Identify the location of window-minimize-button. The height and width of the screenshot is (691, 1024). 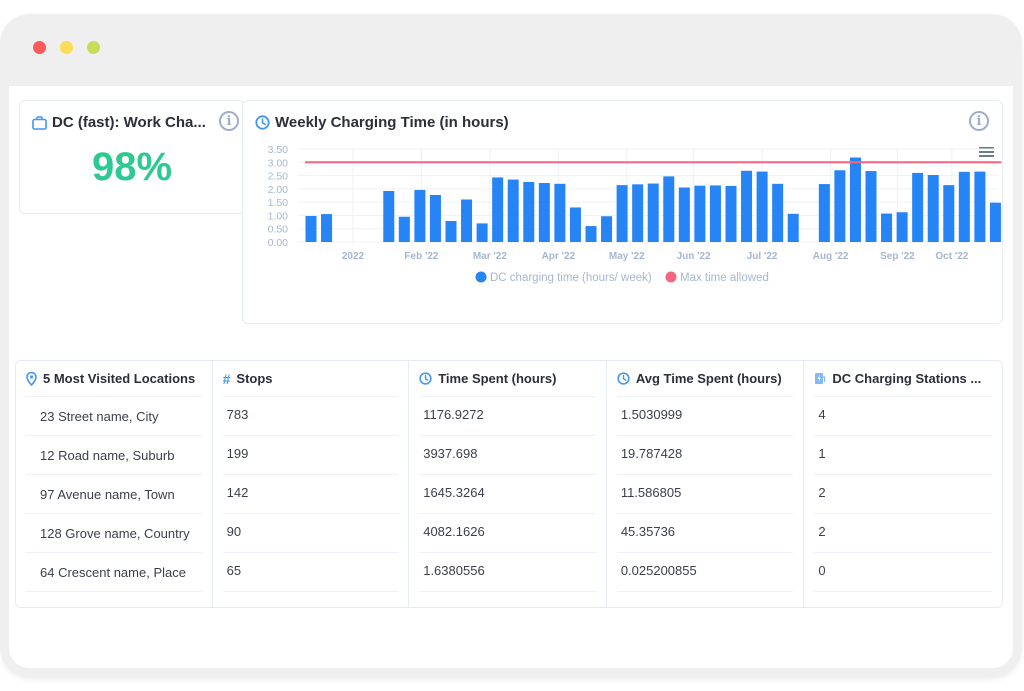
(66, 47).